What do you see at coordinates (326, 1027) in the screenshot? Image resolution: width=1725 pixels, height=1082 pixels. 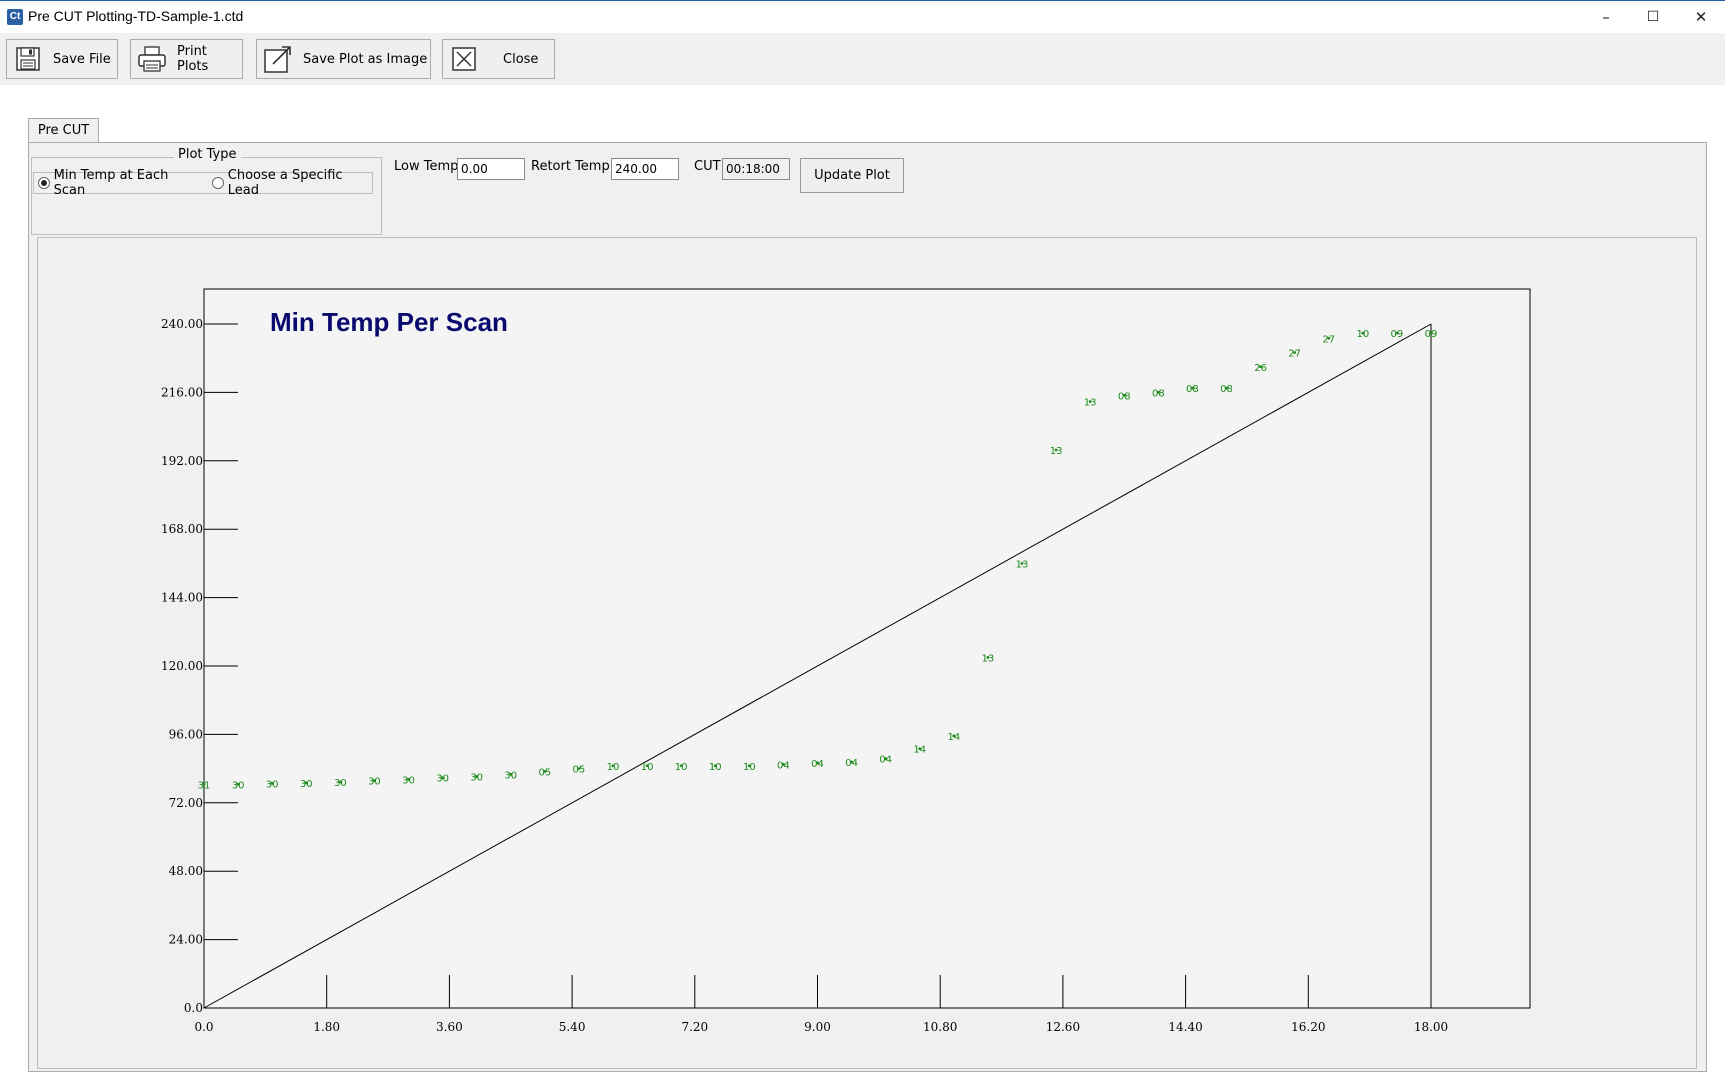 I see `x-tick-label: 1.80` at bounding box center [326, 1027].